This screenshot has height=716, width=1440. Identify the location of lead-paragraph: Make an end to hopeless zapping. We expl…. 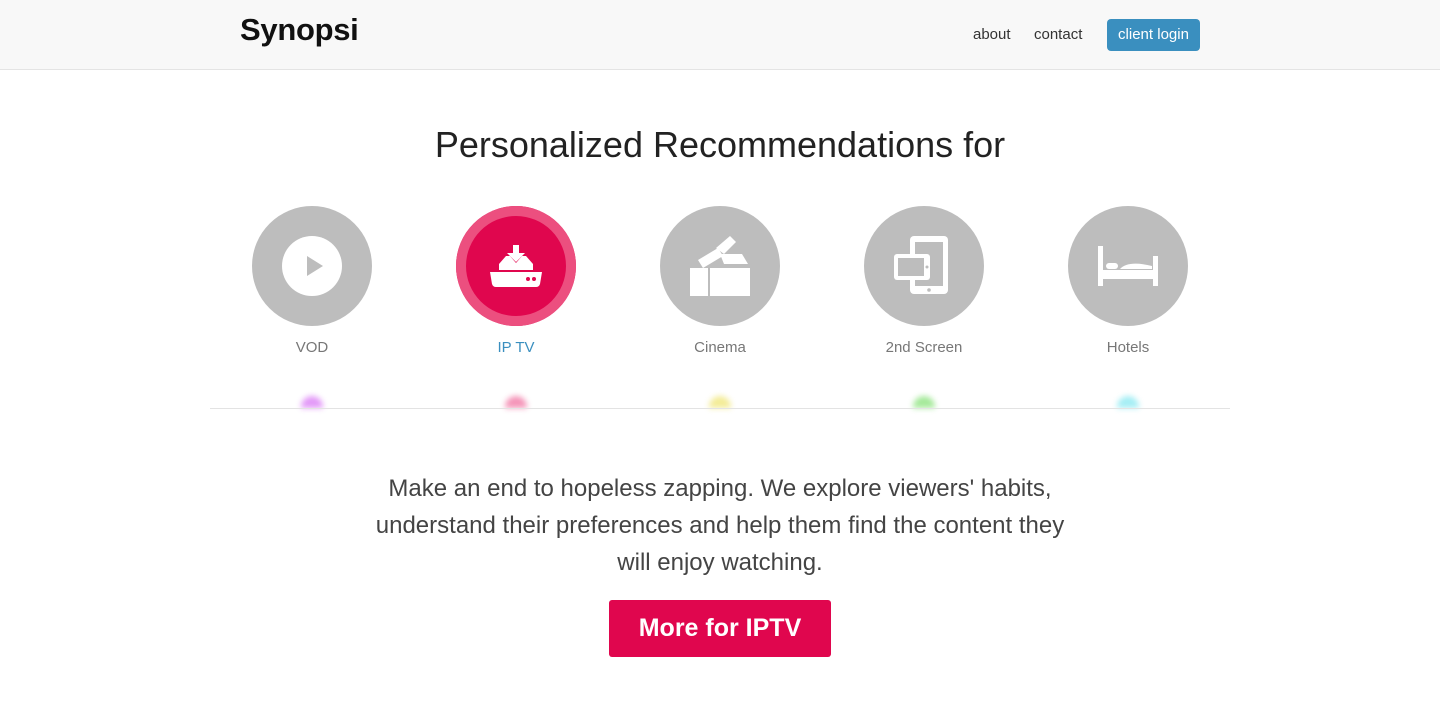
(720, 525).